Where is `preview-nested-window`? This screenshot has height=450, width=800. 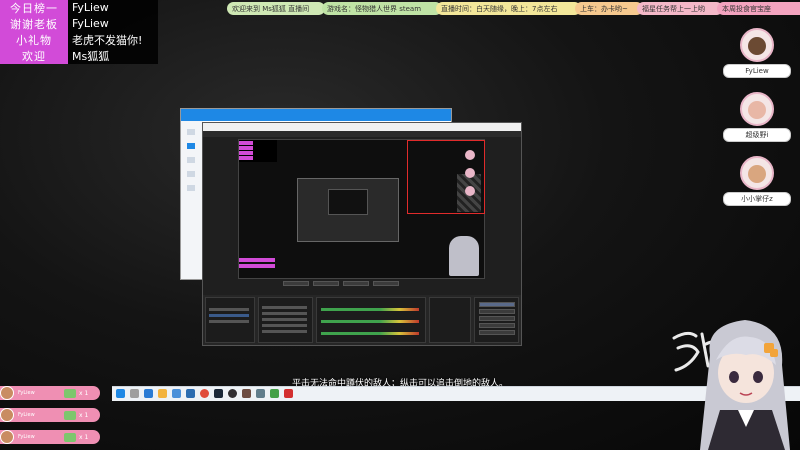 preview-nested-window is located at coordinates (348, 202).